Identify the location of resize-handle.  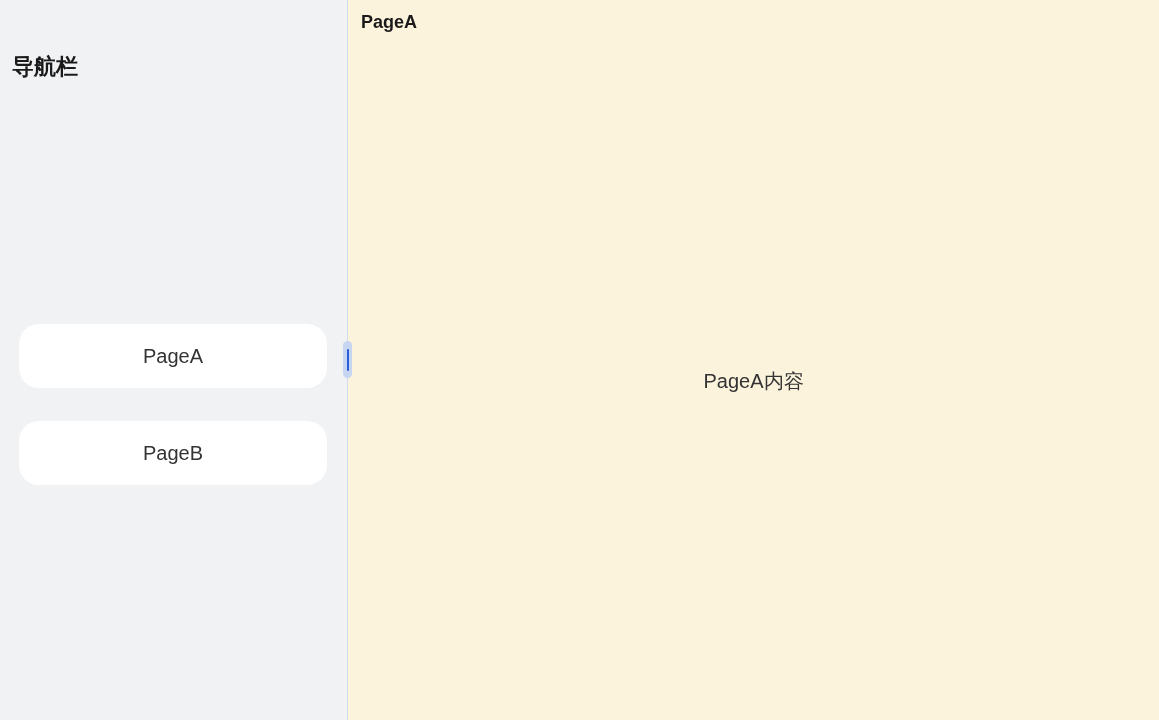
(347, 359).